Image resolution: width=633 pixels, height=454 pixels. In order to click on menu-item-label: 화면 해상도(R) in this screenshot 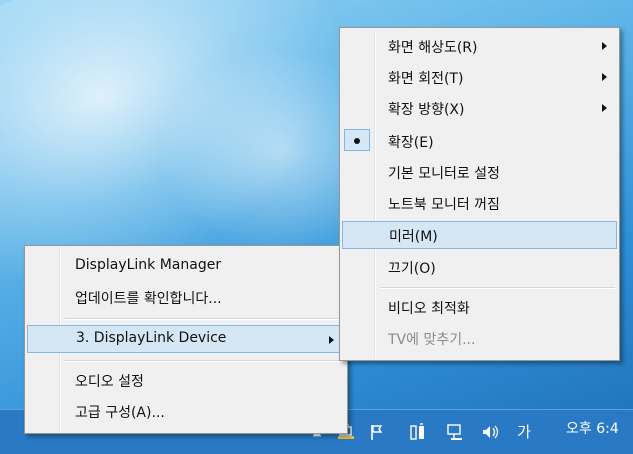, I will do `click(433, 48)`.